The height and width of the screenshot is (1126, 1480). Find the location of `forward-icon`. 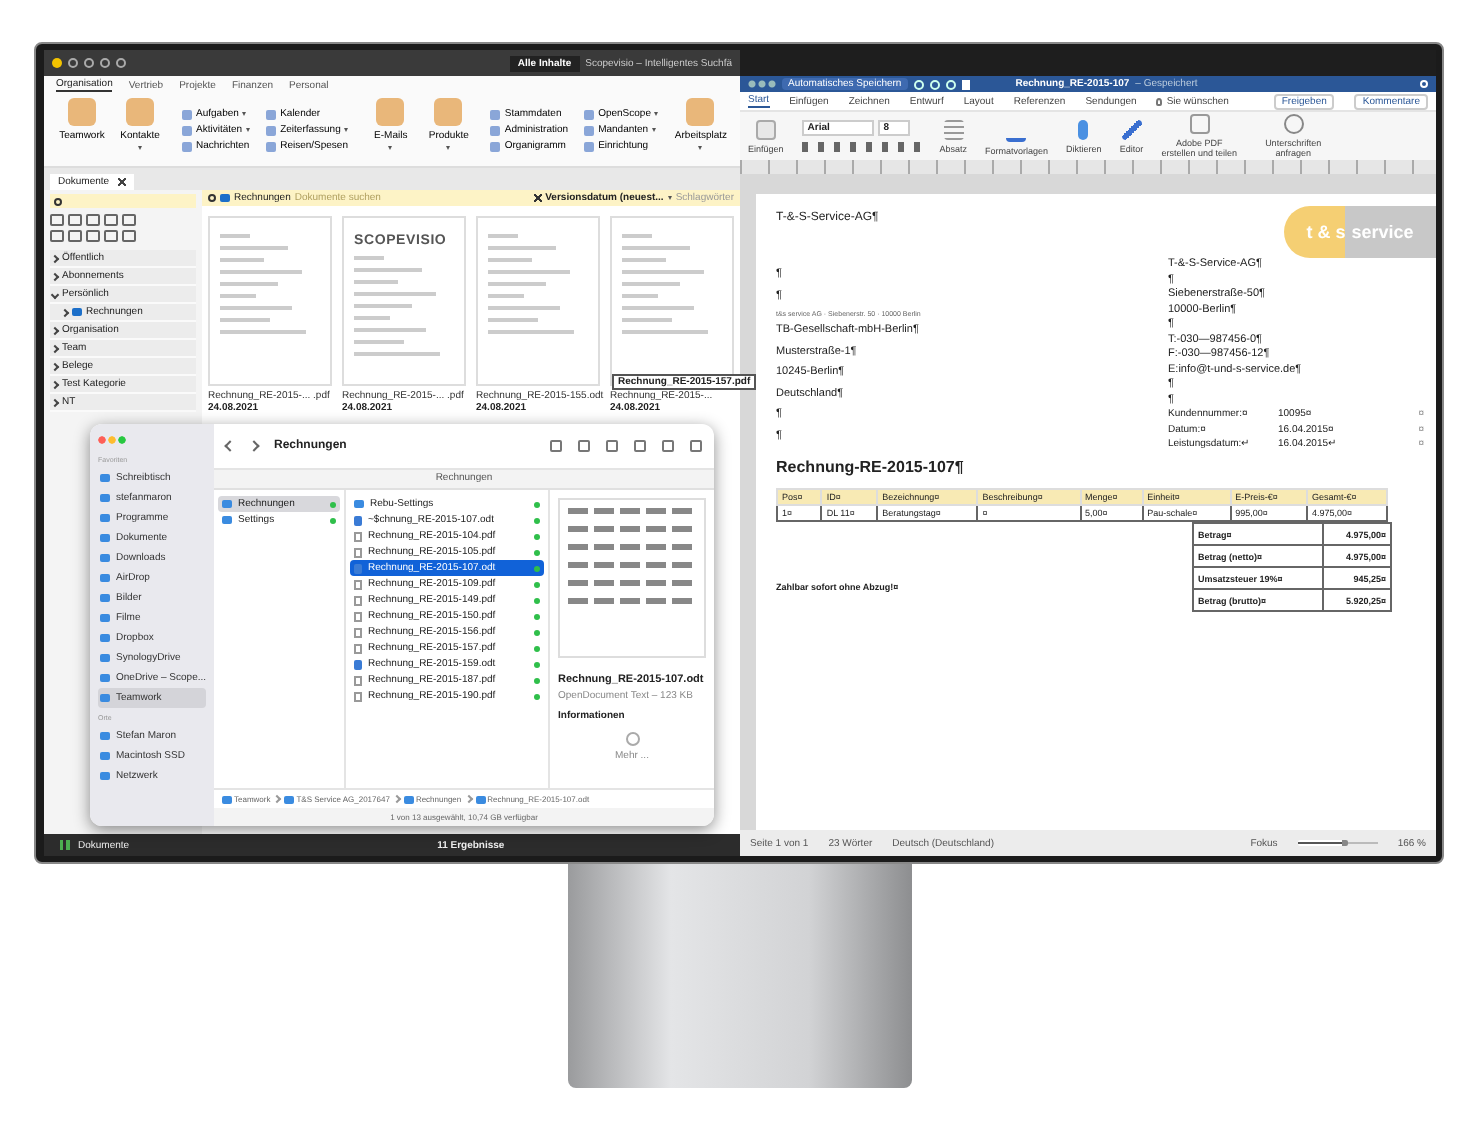

forward-icon is located at coordinates (254, 446).